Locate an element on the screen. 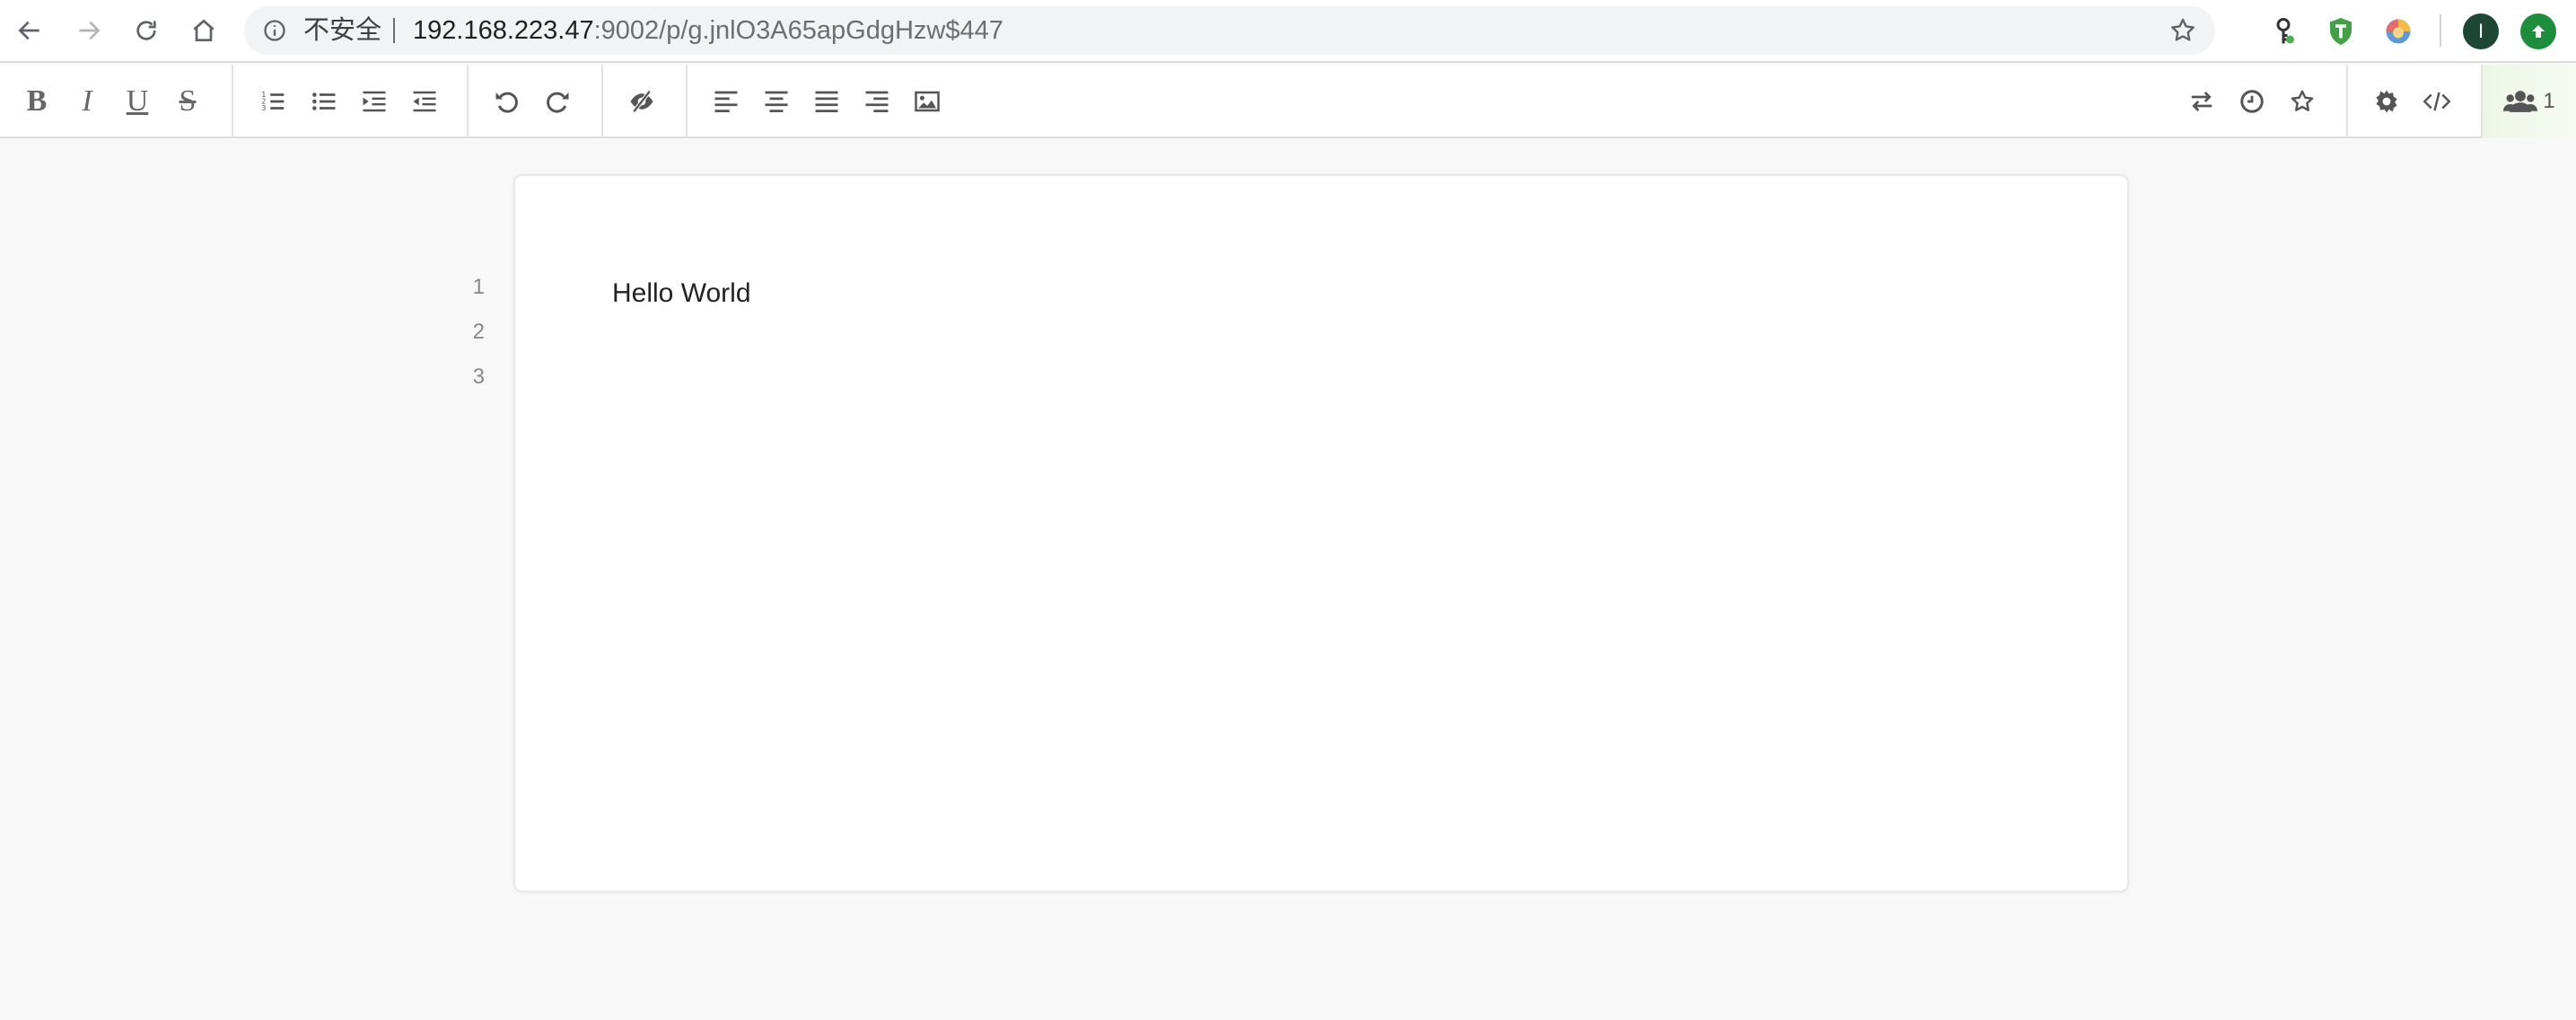 Image resolution: width=2576 pixels, height=1020 pixels. align-right-button is located at coordinates (877, 101).